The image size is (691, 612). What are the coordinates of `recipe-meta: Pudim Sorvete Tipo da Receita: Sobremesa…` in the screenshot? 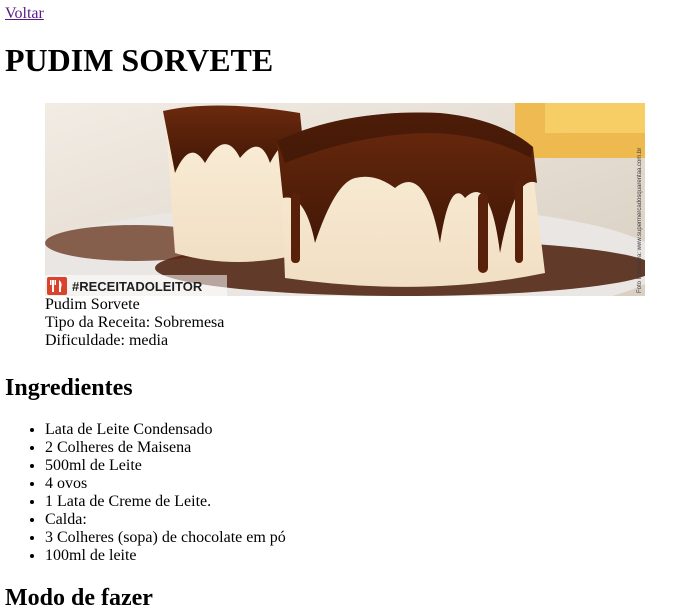 It's located at (345, 323).